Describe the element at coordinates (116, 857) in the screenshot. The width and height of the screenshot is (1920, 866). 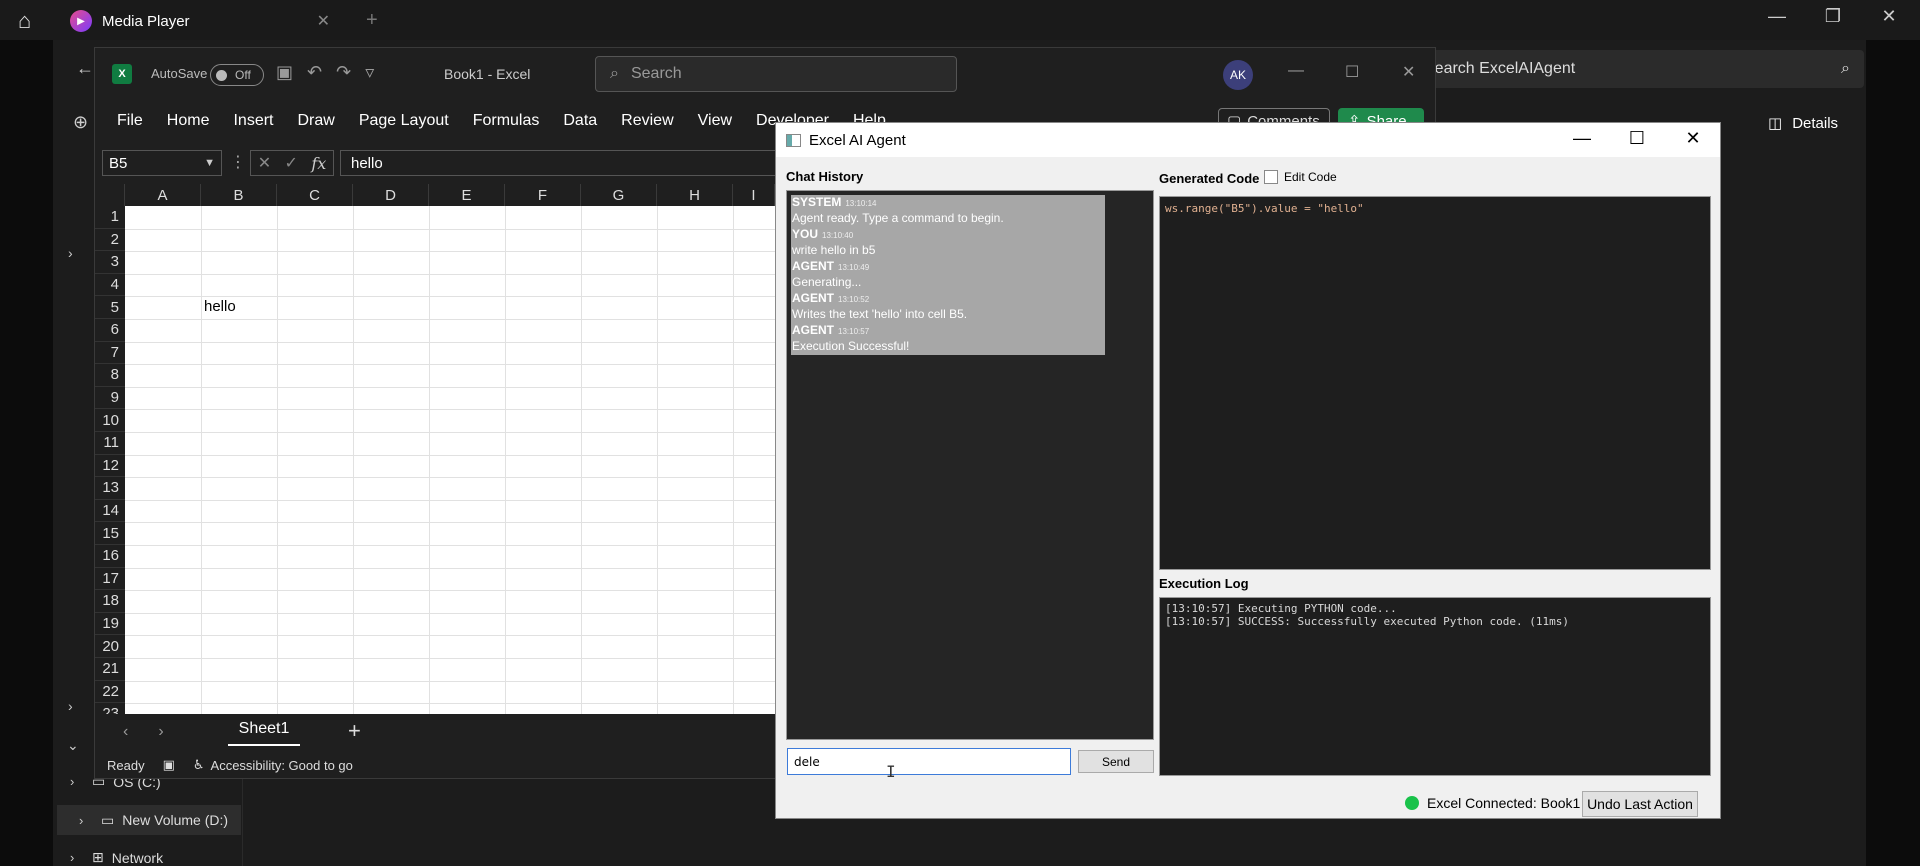
I see `sidebar-item-network: › ⊞ Network` at that location.